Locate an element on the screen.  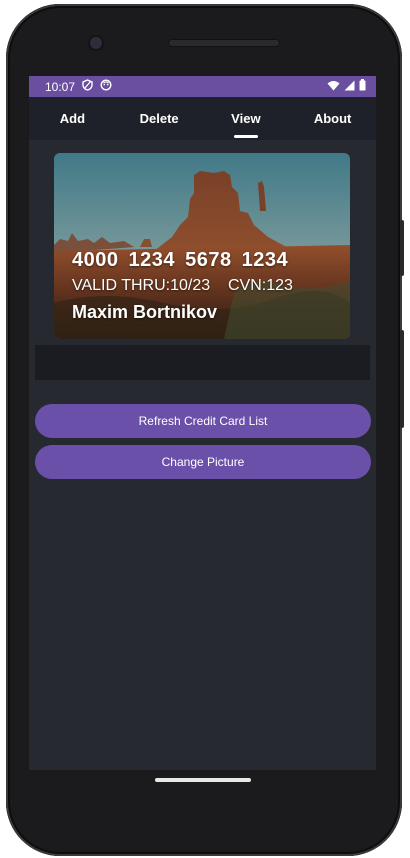
tab-delete: Delete is located at coordinates (159, 118).